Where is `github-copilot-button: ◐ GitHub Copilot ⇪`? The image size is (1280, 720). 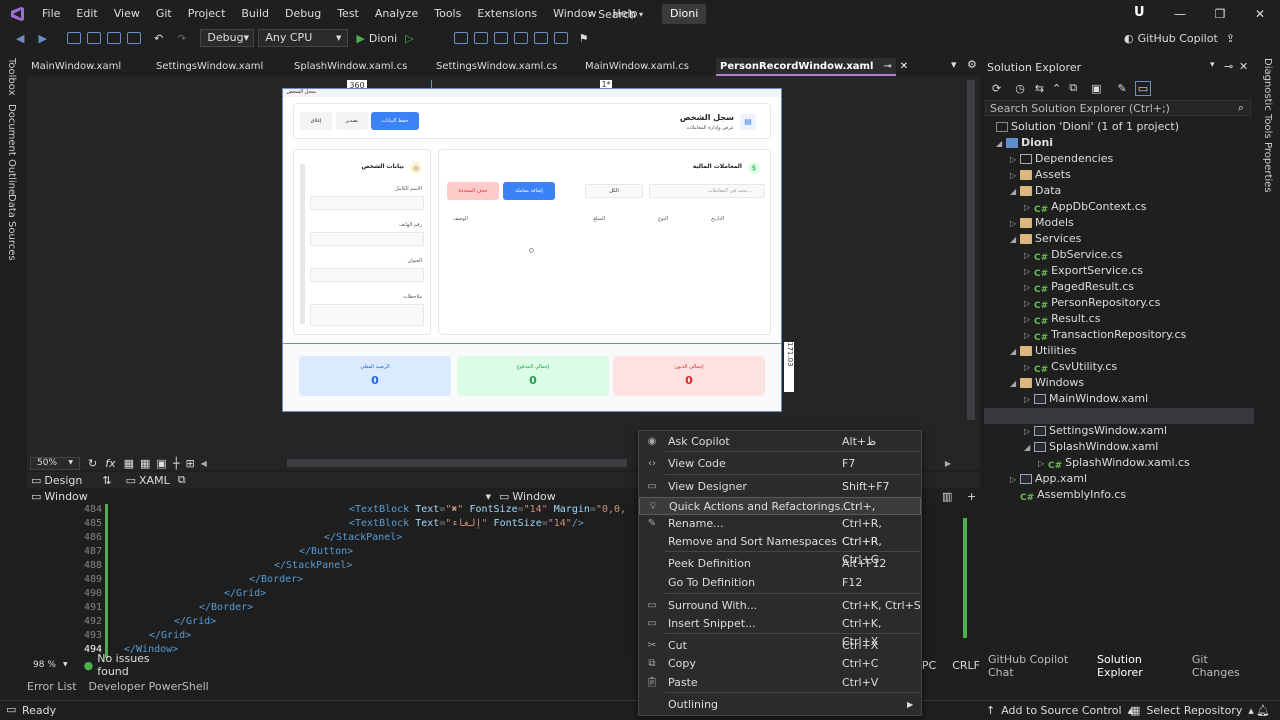
github-copilot-button: ◐ GitHub Copilot ⇪ is located at coordinates (1179, 38).